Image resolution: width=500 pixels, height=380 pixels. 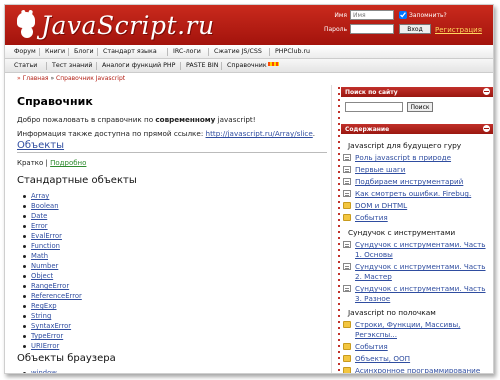 What do you see at coordinates (83, 307) in the screenshot?
I see `list-item: RegExp` at bounding box center [83, 307].